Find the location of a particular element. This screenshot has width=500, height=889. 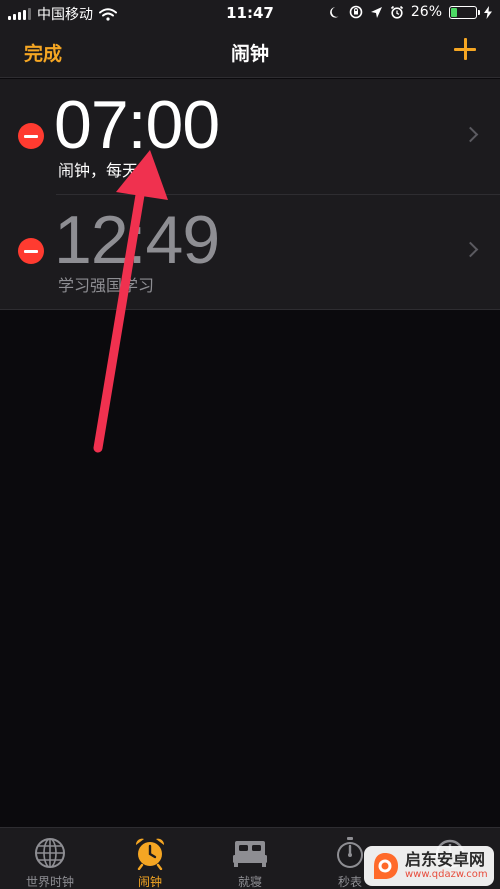

alarm-row: 07:00 闹钟，每天 is located at coordinates (250, 136).